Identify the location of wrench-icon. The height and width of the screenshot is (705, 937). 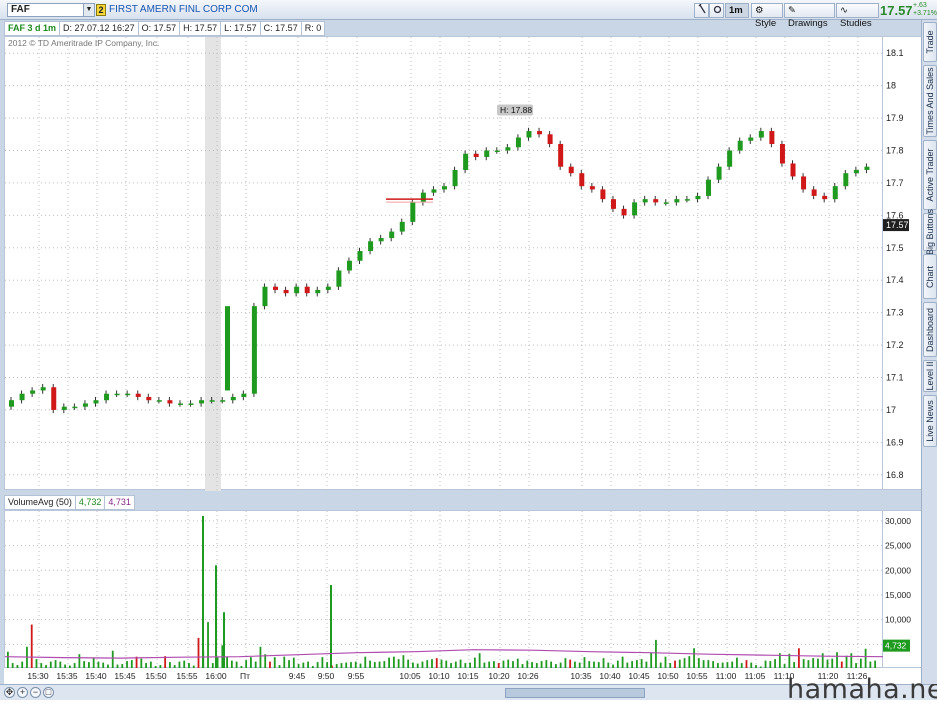
(701, 10).